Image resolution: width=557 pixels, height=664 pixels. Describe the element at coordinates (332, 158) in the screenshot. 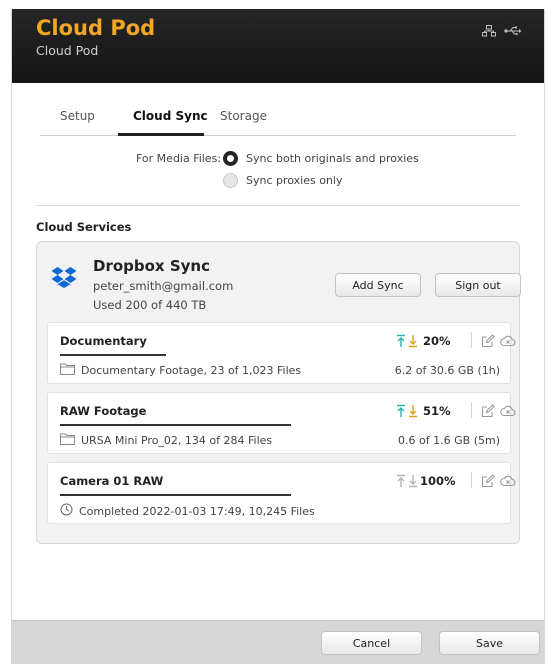

I see `radio-sync-both-label: Sync both originals and proxies` at that location.